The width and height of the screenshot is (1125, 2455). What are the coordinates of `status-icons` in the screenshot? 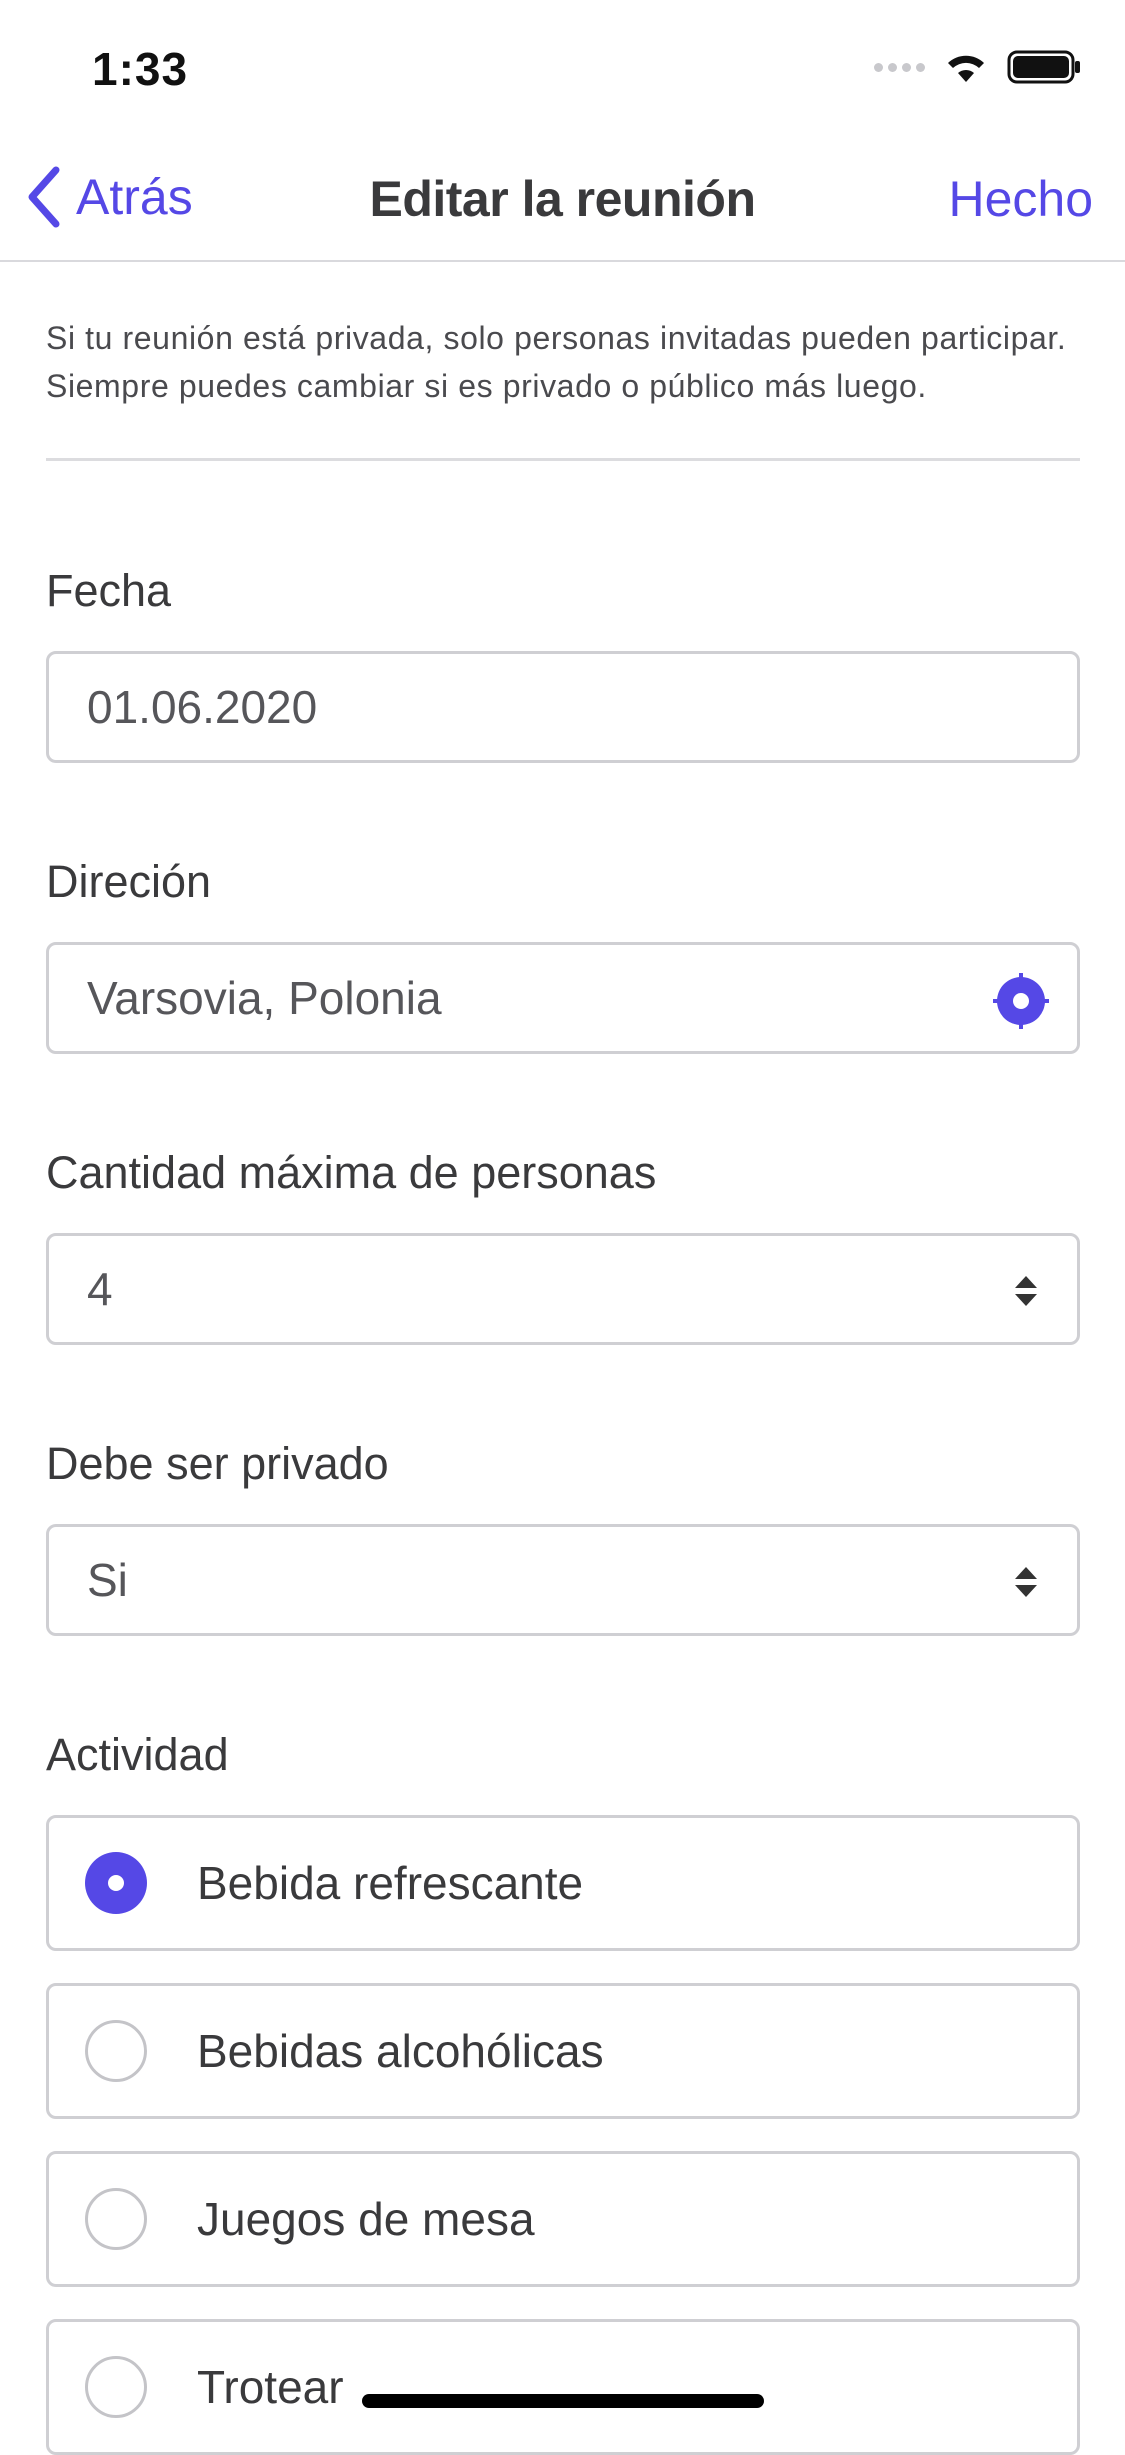 It's located at (977, 67).